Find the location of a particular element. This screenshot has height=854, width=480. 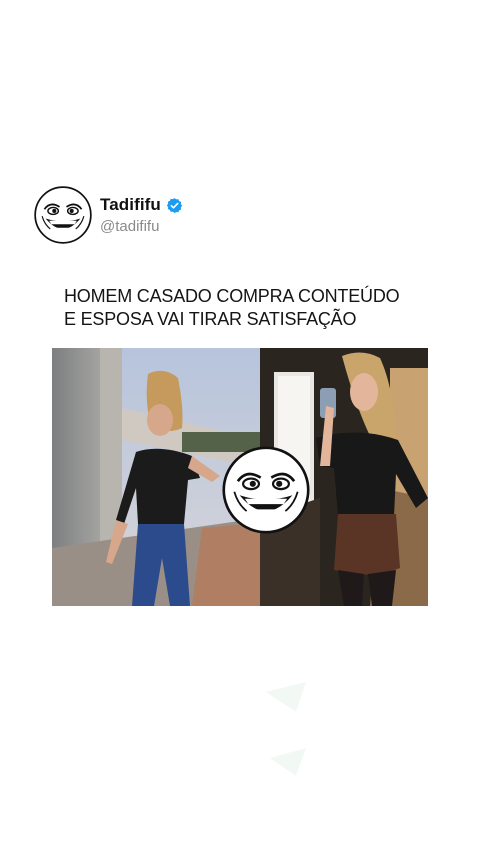

verified-badge-icon is located at coordinates (174, 205).